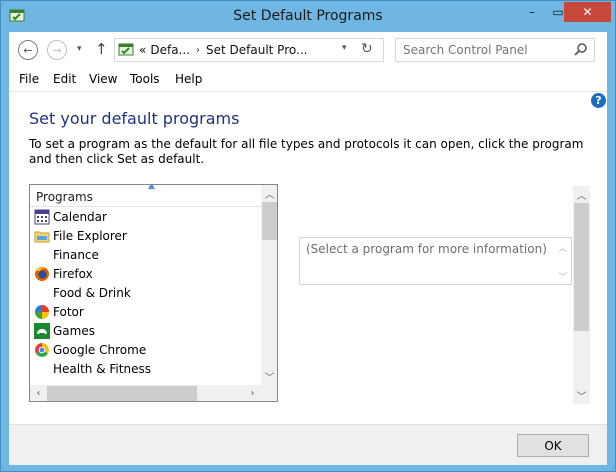 This screenshot has height=472, width=616. I want to click on up-icon: ↑, so click(101, 49).